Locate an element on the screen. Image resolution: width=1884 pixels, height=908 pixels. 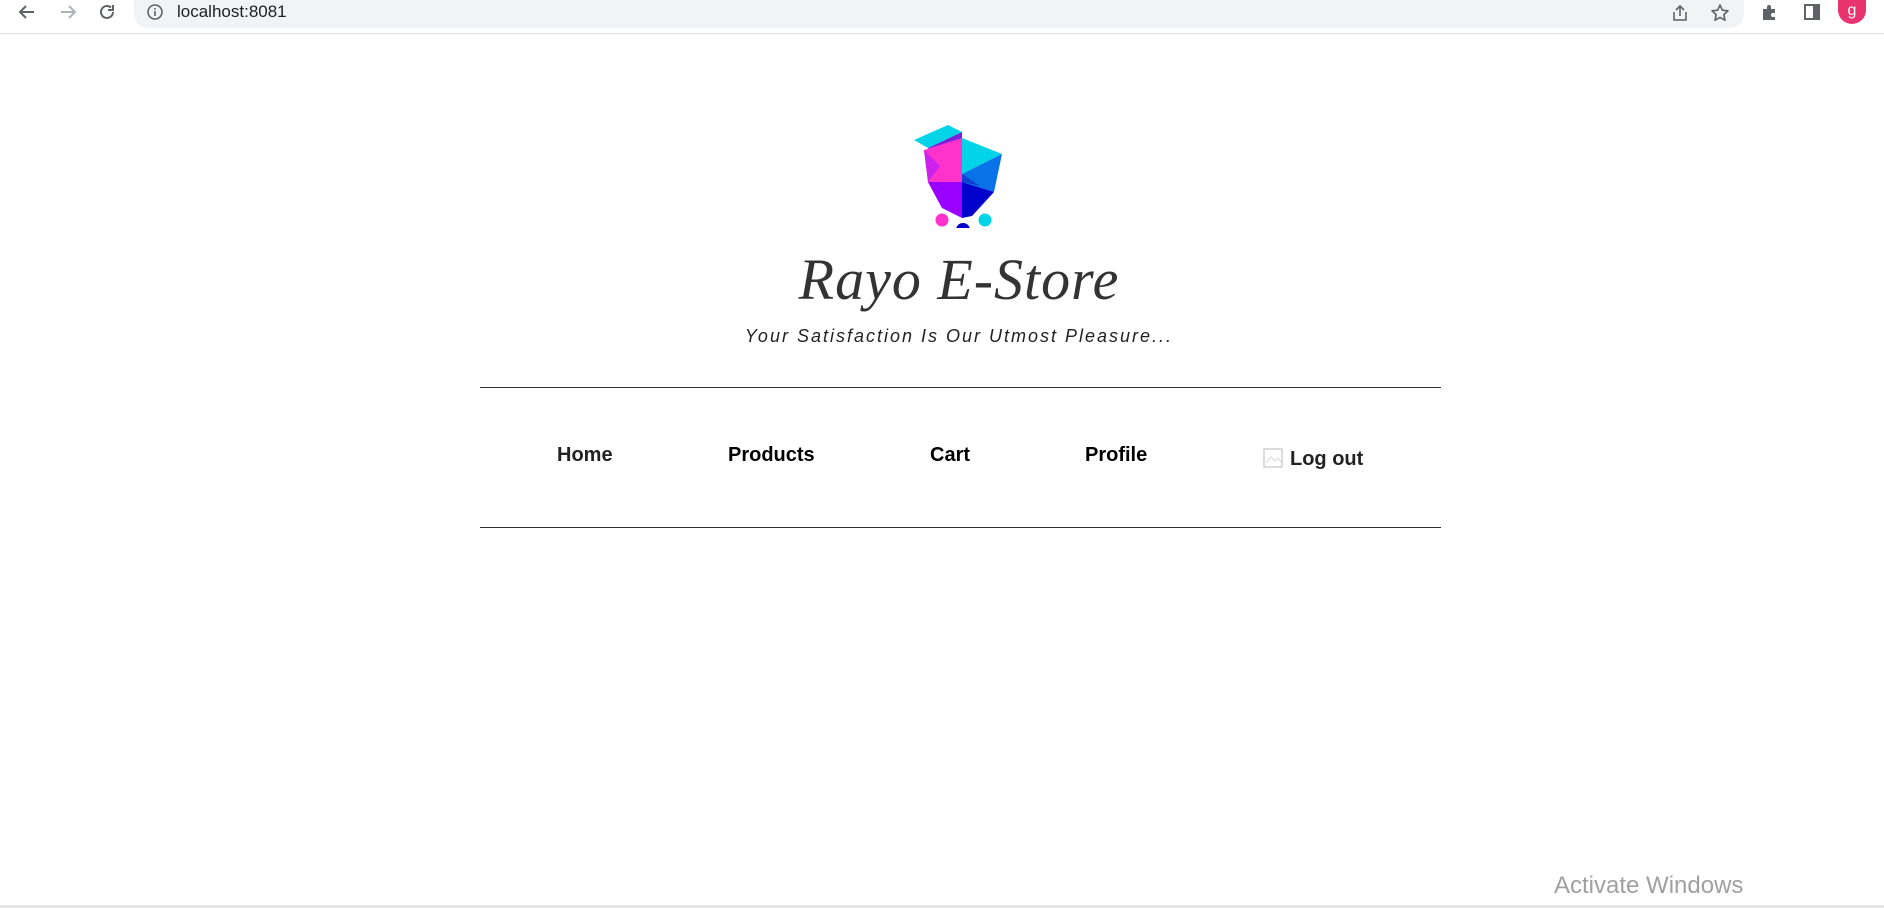
side-panel-icon is located at coordinates (1812, 12).